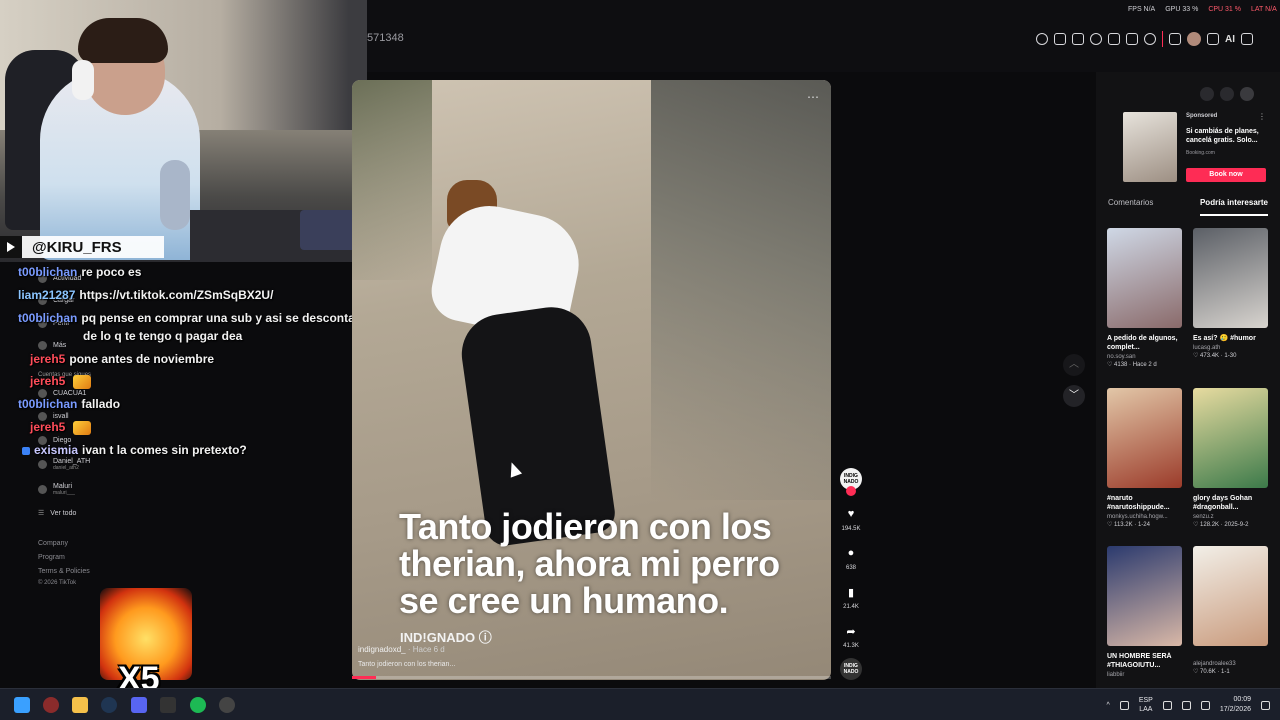  Describe the element at coordinates (1060, 39) in the screenshot. I see `bookmark-icon` at that location.